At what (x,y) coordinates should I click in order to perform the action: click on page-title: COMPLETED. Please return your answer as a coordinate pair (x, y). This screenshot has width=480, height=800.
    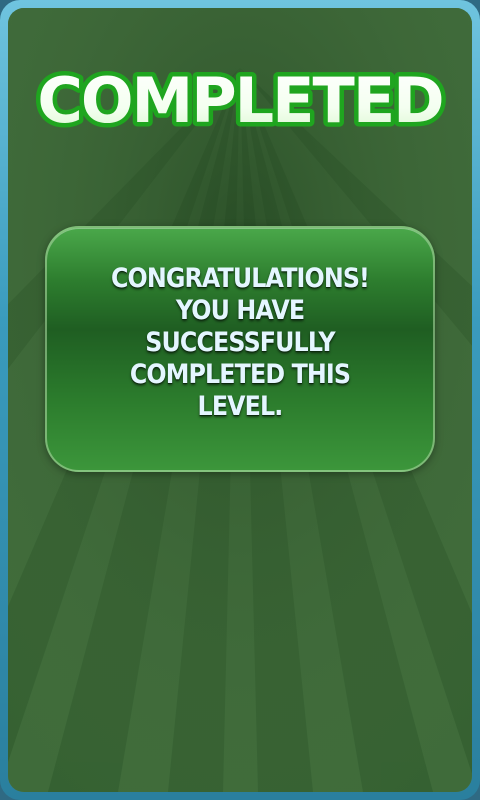
    Looking at the image, I should click on (239, 100).